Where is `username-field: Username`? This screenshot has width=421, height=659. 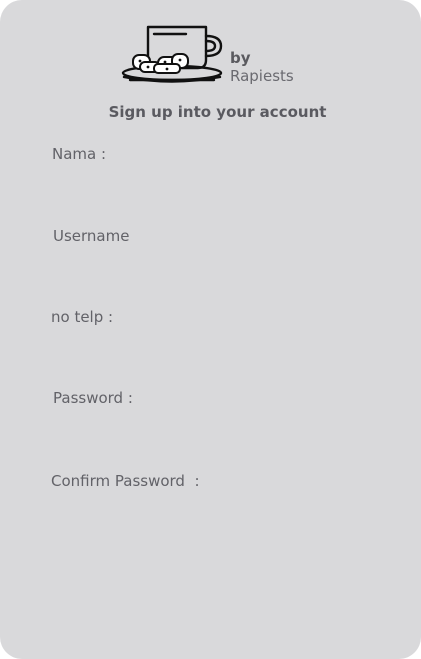 username-field: Username is located at coordinates (213, 249).